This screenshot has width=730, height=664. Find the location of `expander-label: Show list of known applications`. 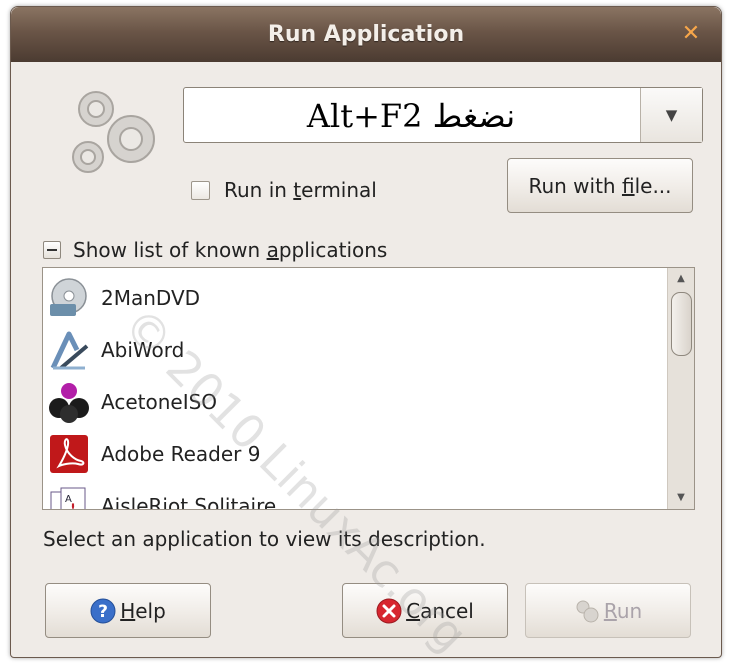

expander-label: Show list of known applications is located at coordinates (230, 250).